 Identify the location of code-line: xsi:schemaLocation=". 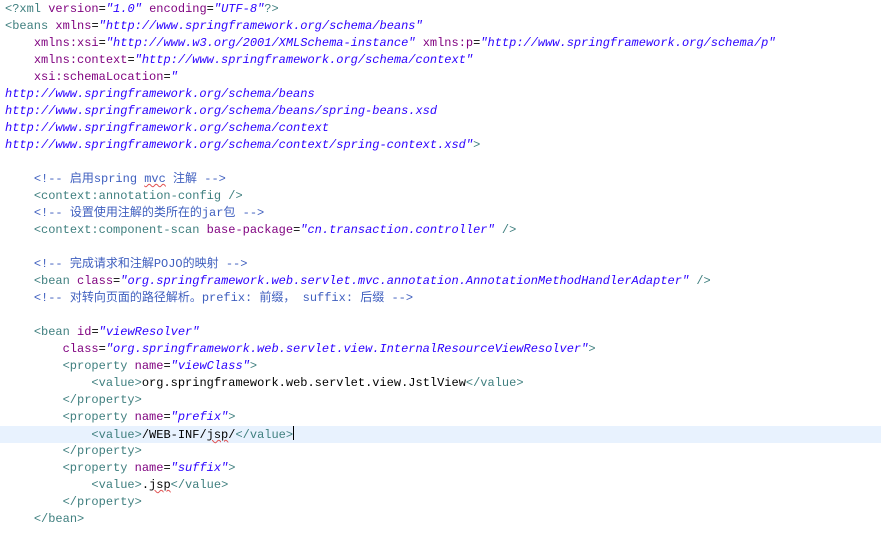
(440, 77).